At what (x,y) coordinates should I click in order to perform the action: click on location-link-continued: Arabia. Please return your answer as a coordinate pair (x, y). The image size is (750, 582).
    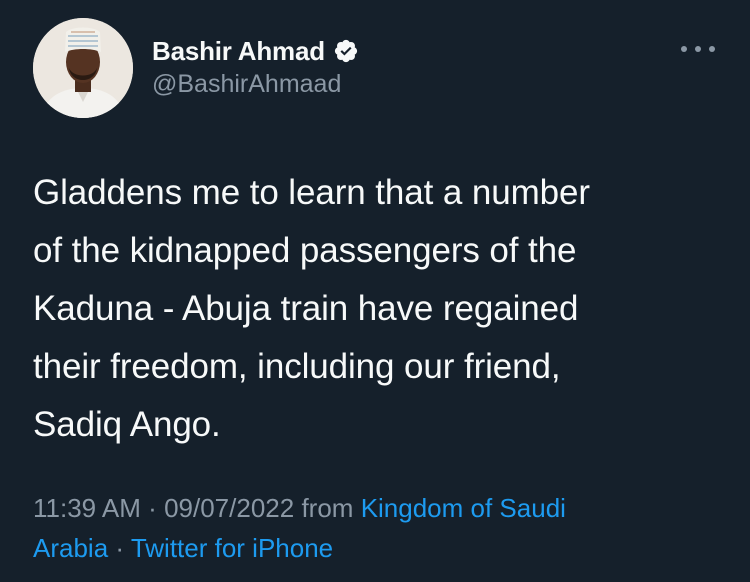
    Looking at the image, I should click on (70, 548).